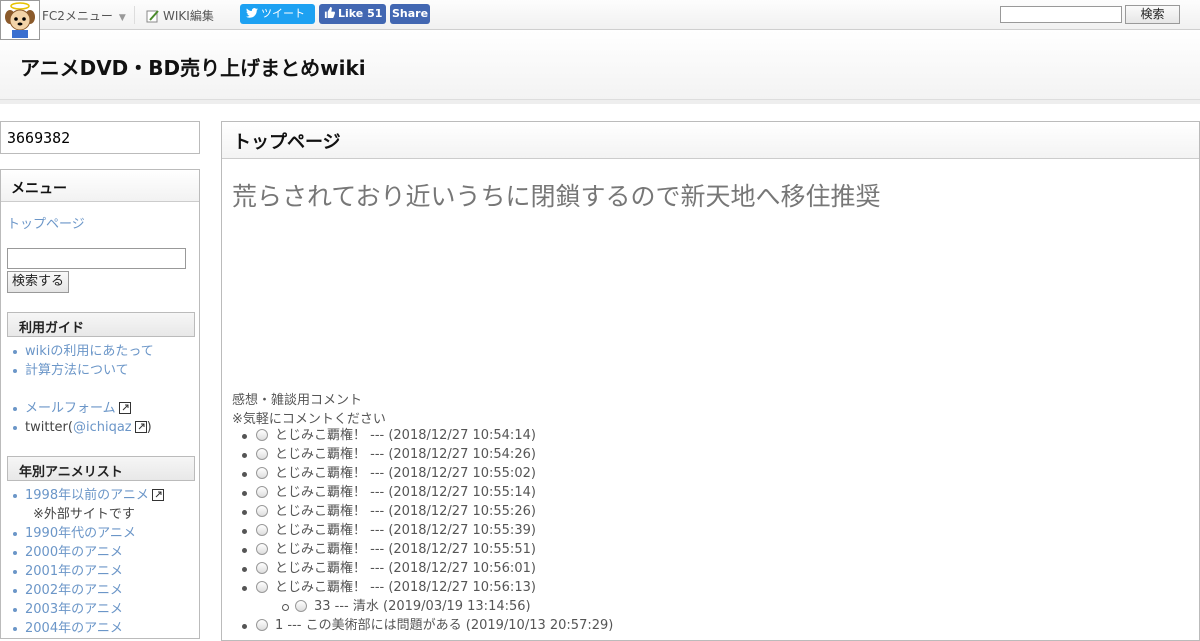  What do you see at coordinates (360, 13) in the screenshot?
I see `like-count: Like 51` at bounding box center [360, 13].